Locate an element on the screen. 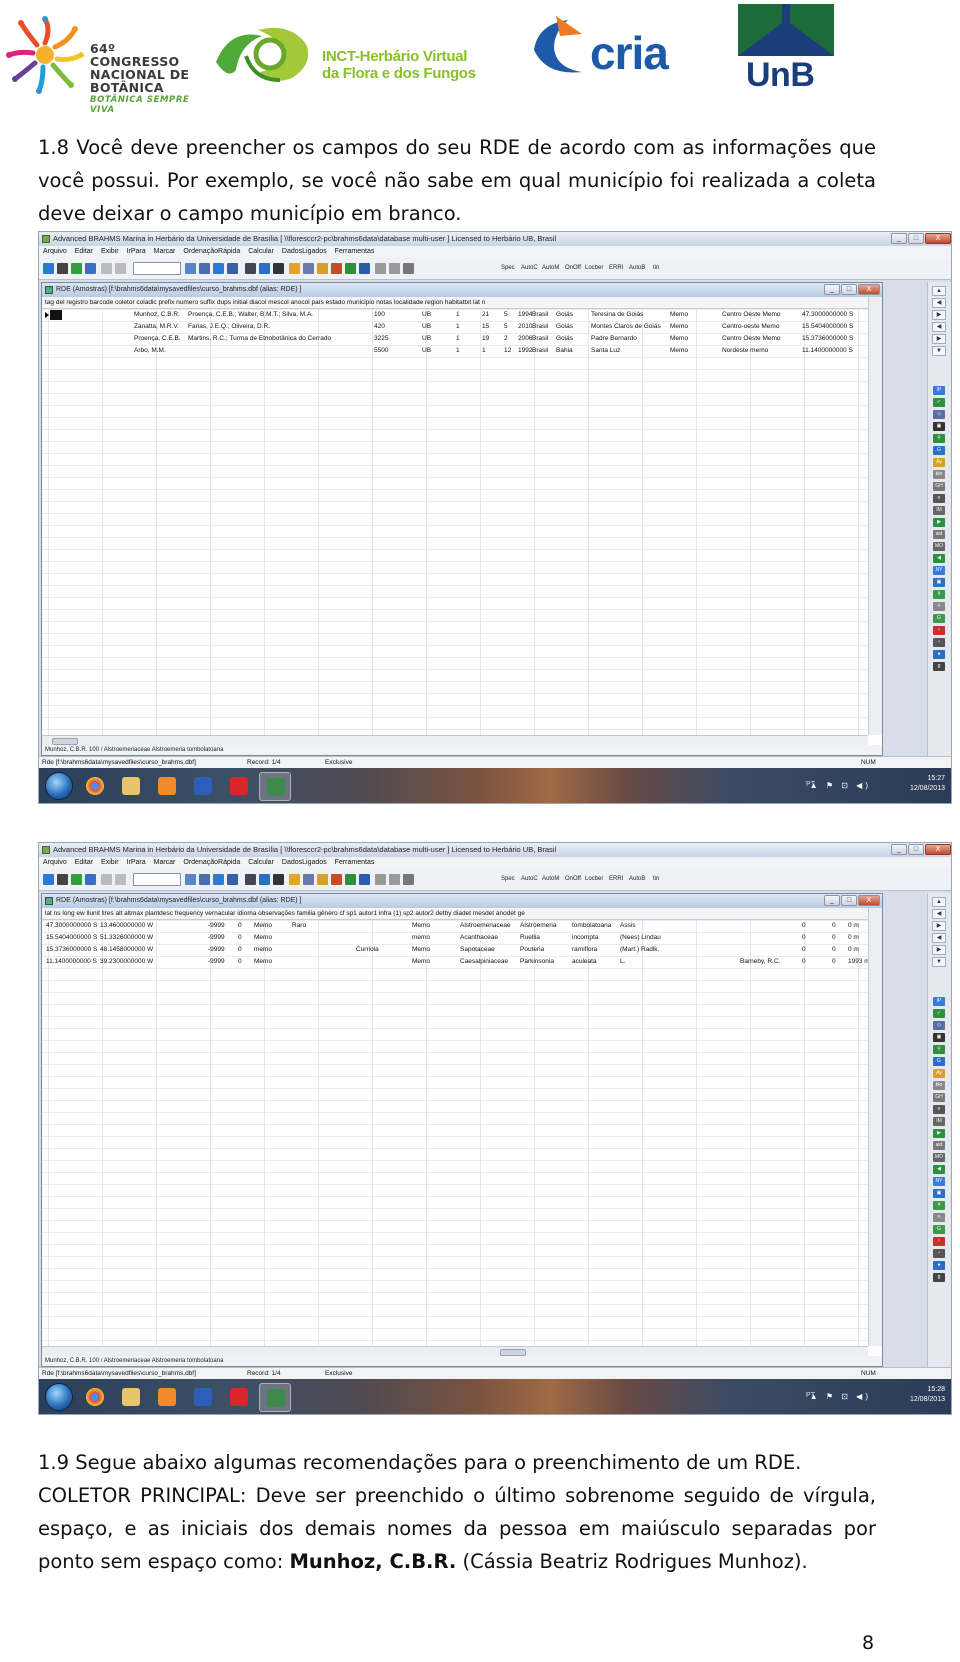  panel-tool-icon: ▣ is located at coordinates (939, 582).